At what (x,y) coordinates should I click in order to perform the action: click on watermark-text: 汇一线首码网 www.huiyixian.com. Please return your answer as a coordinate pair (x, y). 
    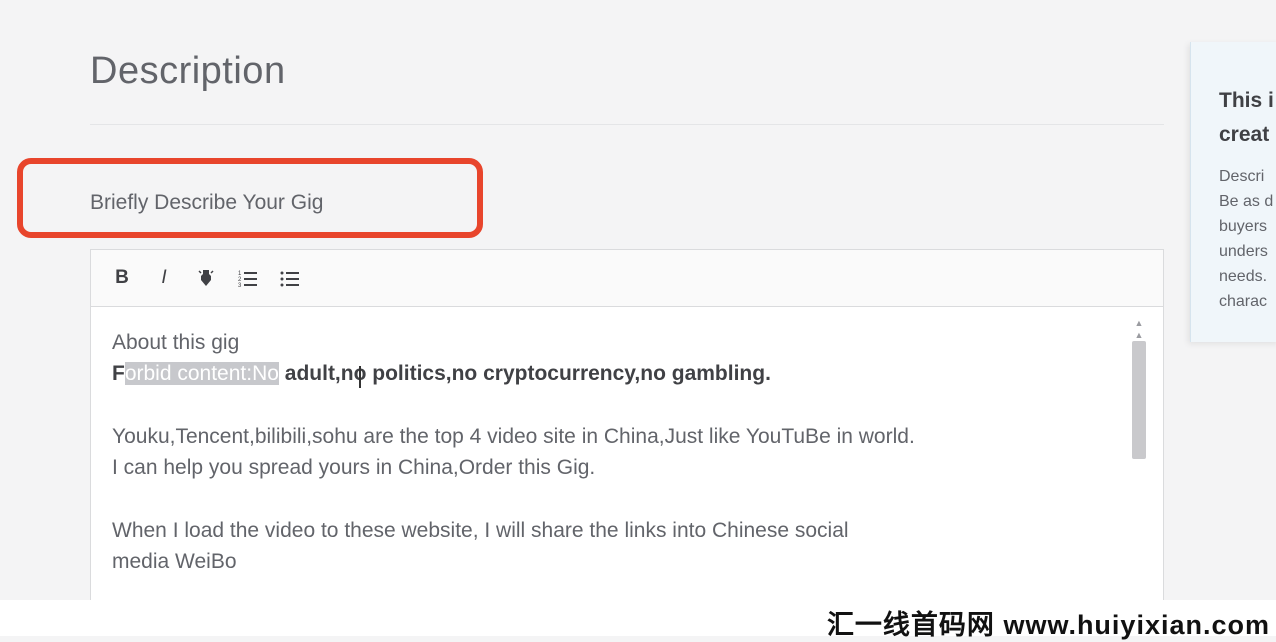
    Looking at the image, I should click on (1048, 625).